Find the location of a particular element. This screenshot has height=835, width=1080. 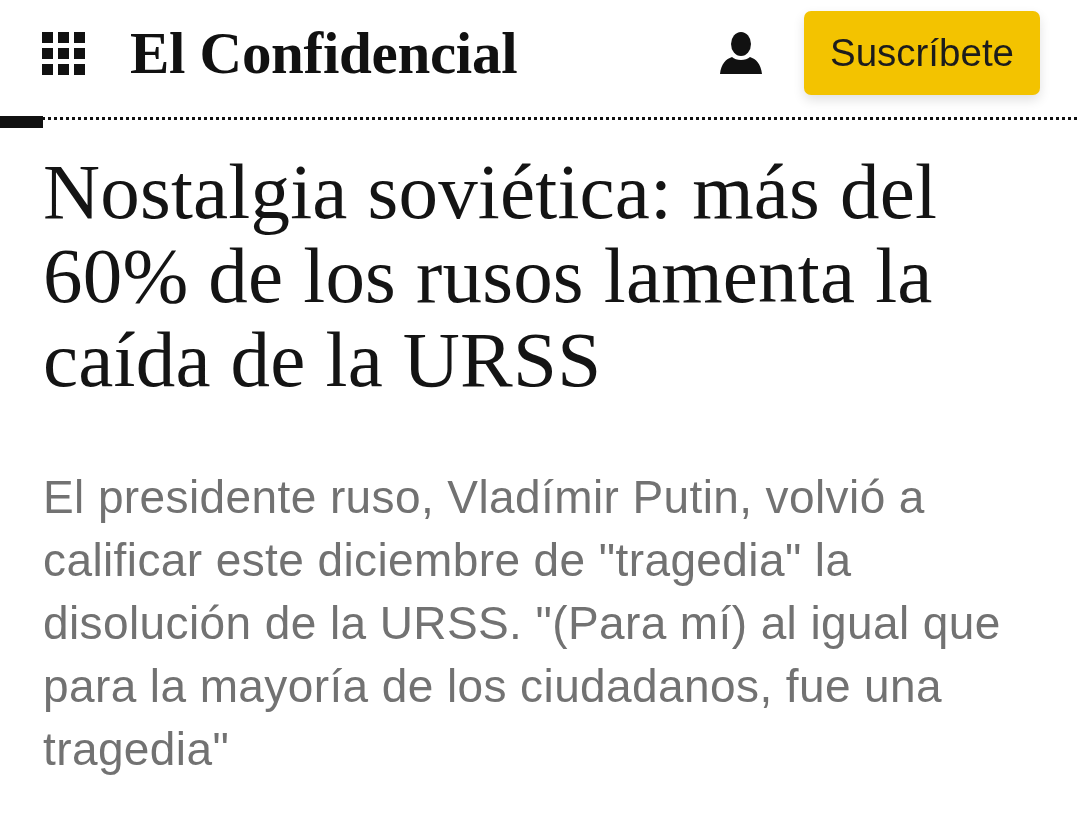

menu-icon is located at coordinates (63, 53).